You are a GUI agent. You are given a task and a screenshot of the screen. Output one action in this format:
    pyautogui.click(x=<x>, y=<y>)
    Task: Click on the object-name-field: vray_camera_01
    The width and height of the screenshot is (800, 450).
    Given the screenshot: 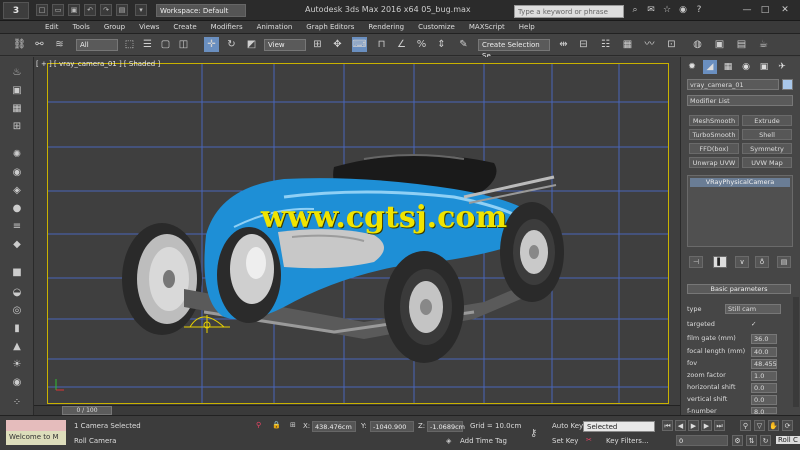 What is the action you would take?
    pyautogui.click(x=733, y=84)
    